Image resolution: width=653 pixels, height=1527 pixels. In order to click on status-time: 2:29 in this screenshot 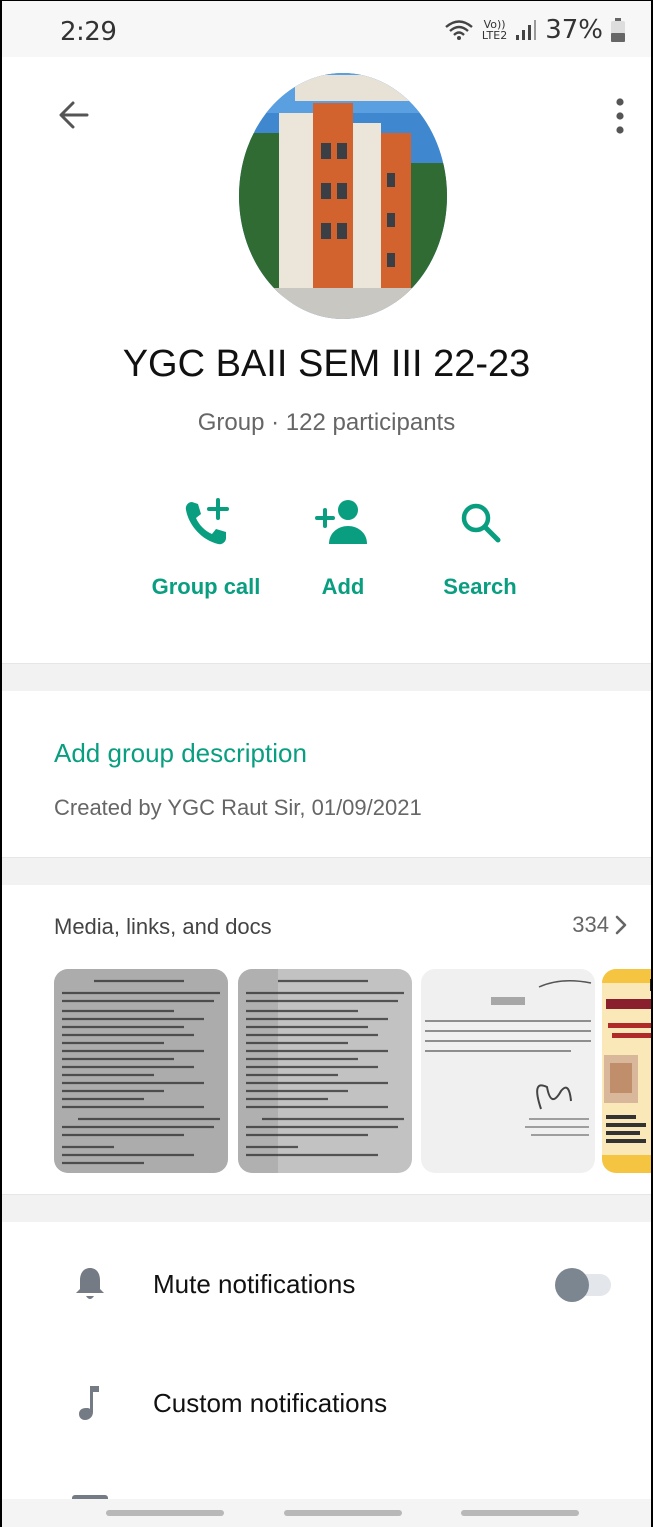, I will do `click(88, 32)`.